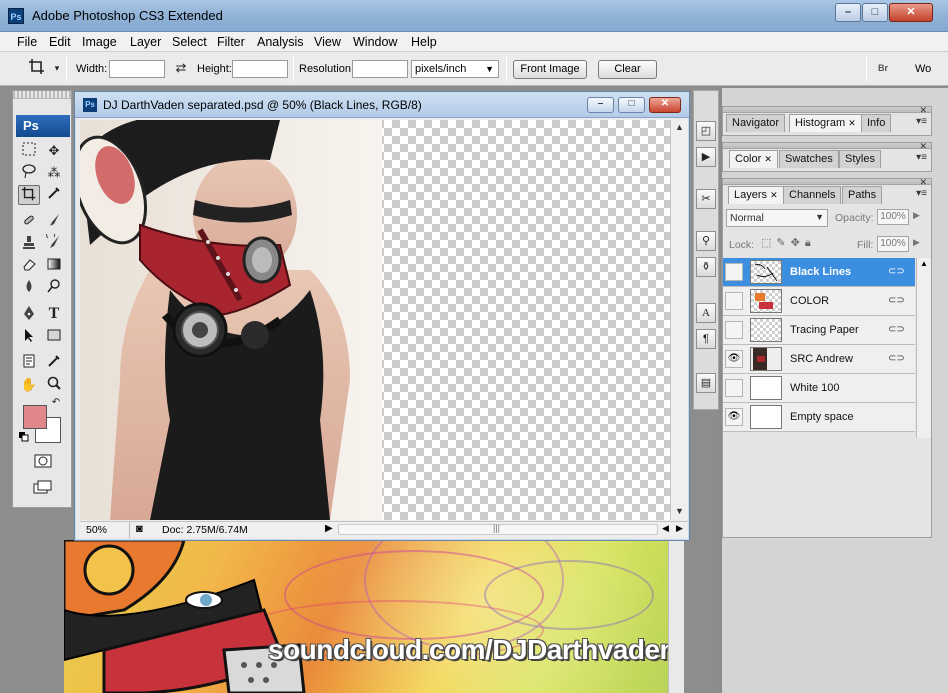  Describe the element at coordinates (706, 339) in the screenshot. I see `paragraph-panel-icon: ¶` at that location.